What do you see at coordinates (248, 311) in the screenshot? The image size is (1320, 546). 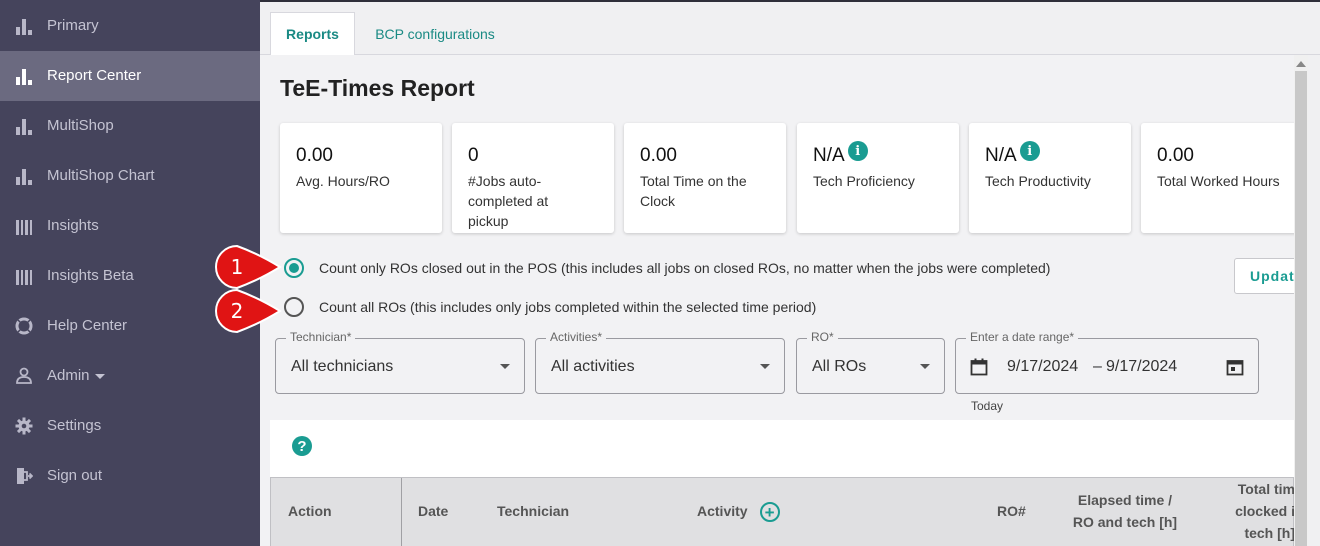 I see `callout-marker-2: 2` at bounding box center [248, 311].